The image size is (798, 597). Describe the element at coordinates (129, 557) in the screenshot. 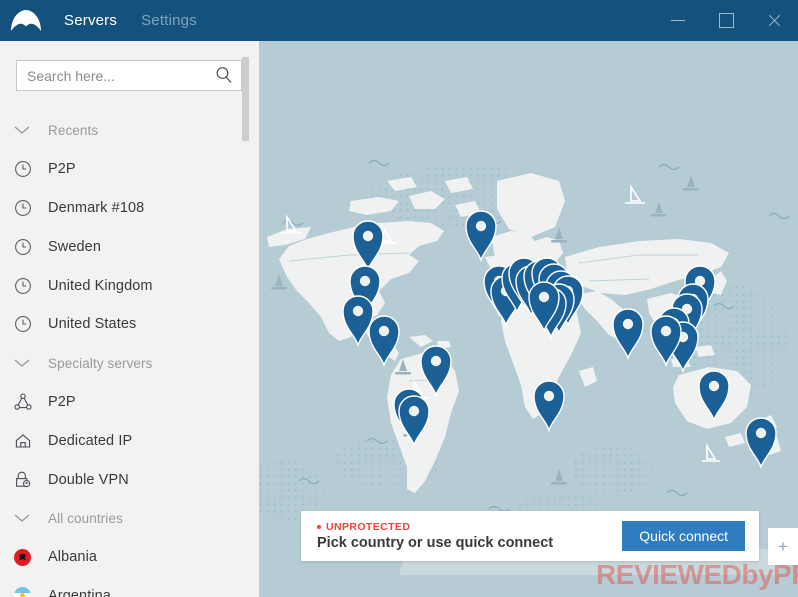

I see `sidebar-item-albania: Albania` at that location.